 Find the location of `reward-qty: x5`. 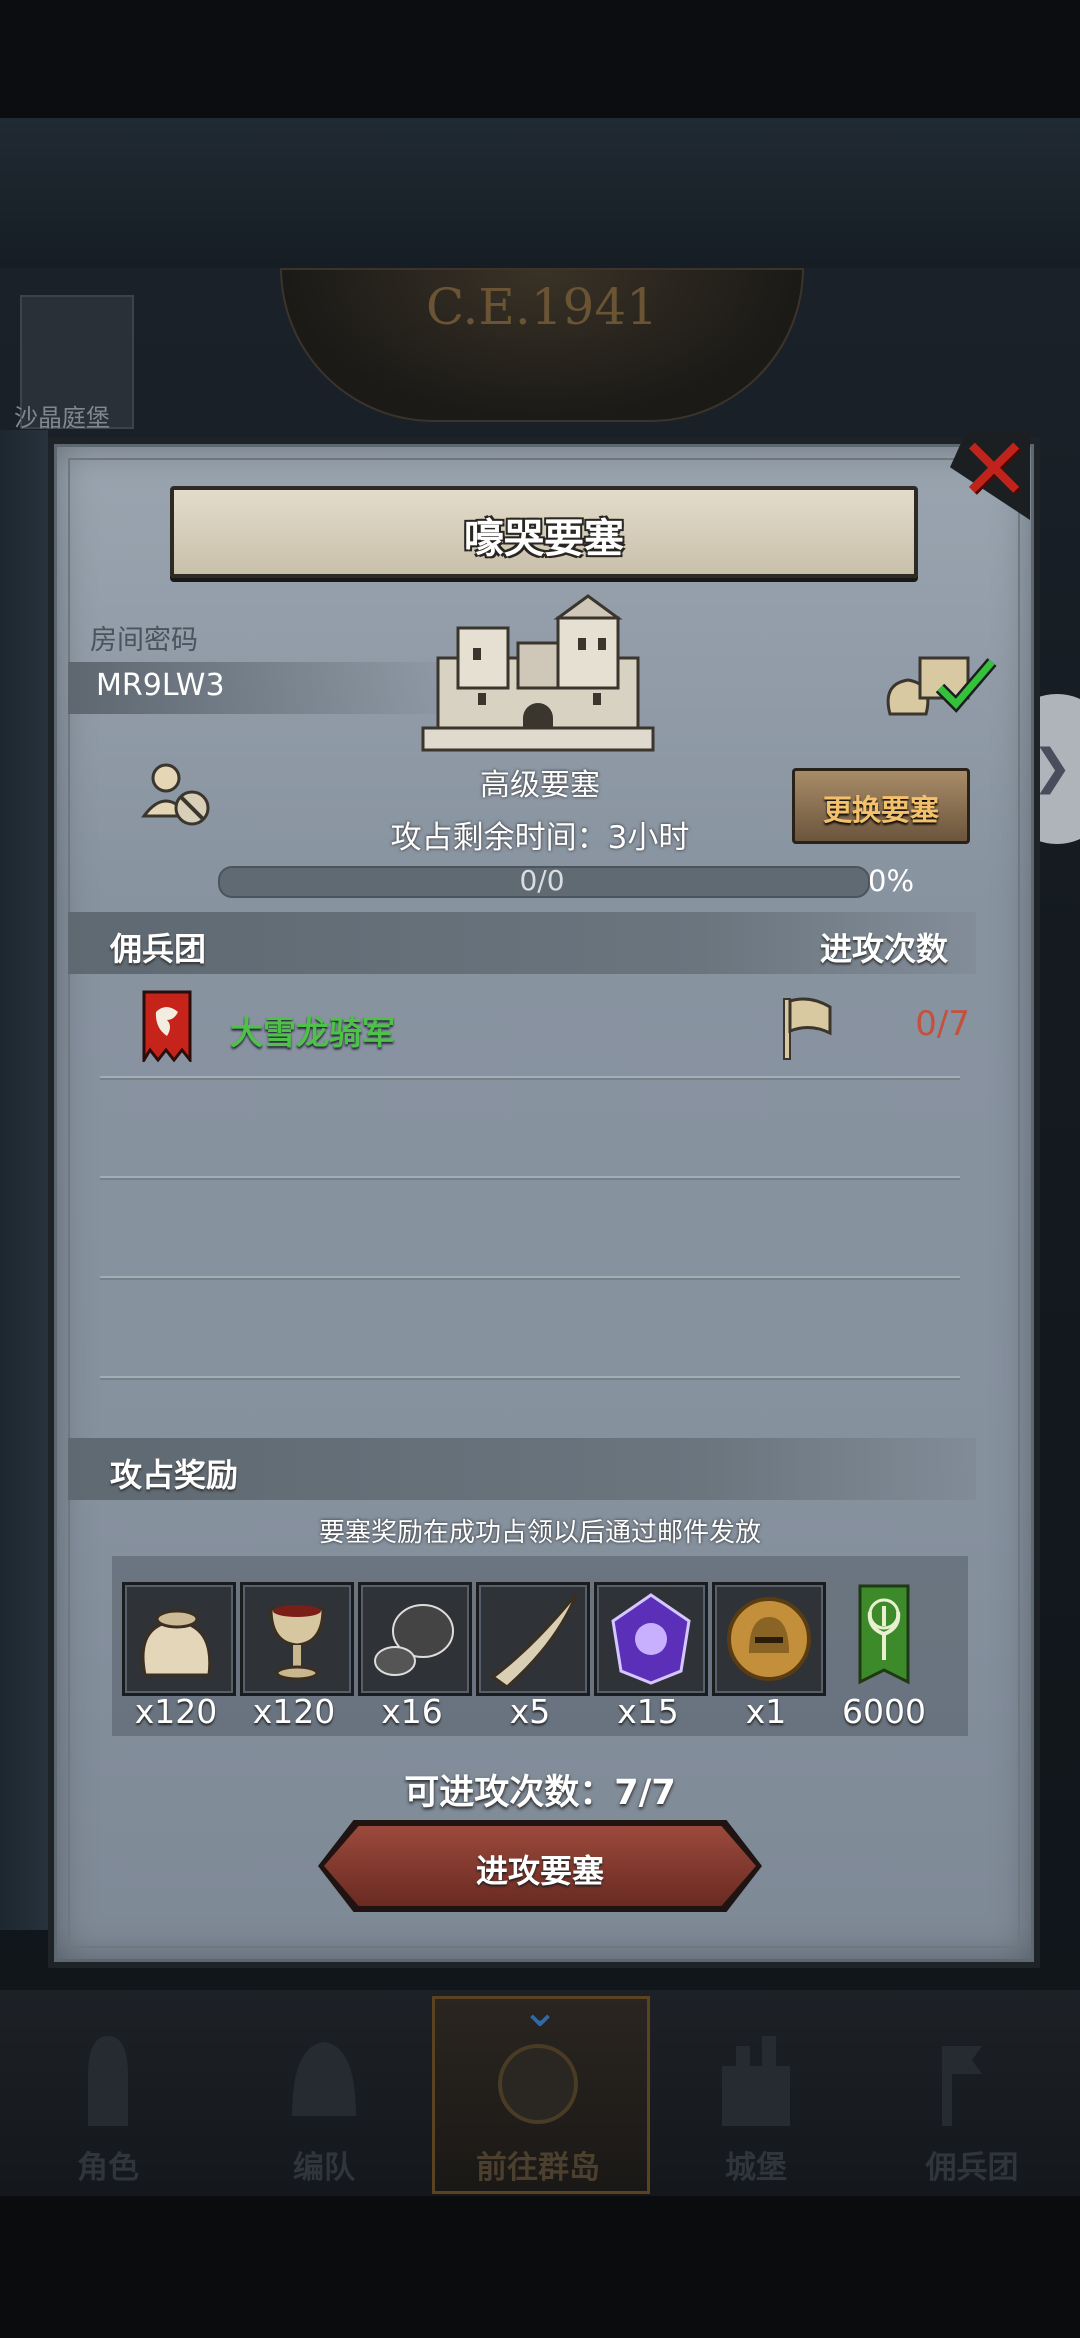

reward-qty: x5 is located at coordinates (530, 1711).